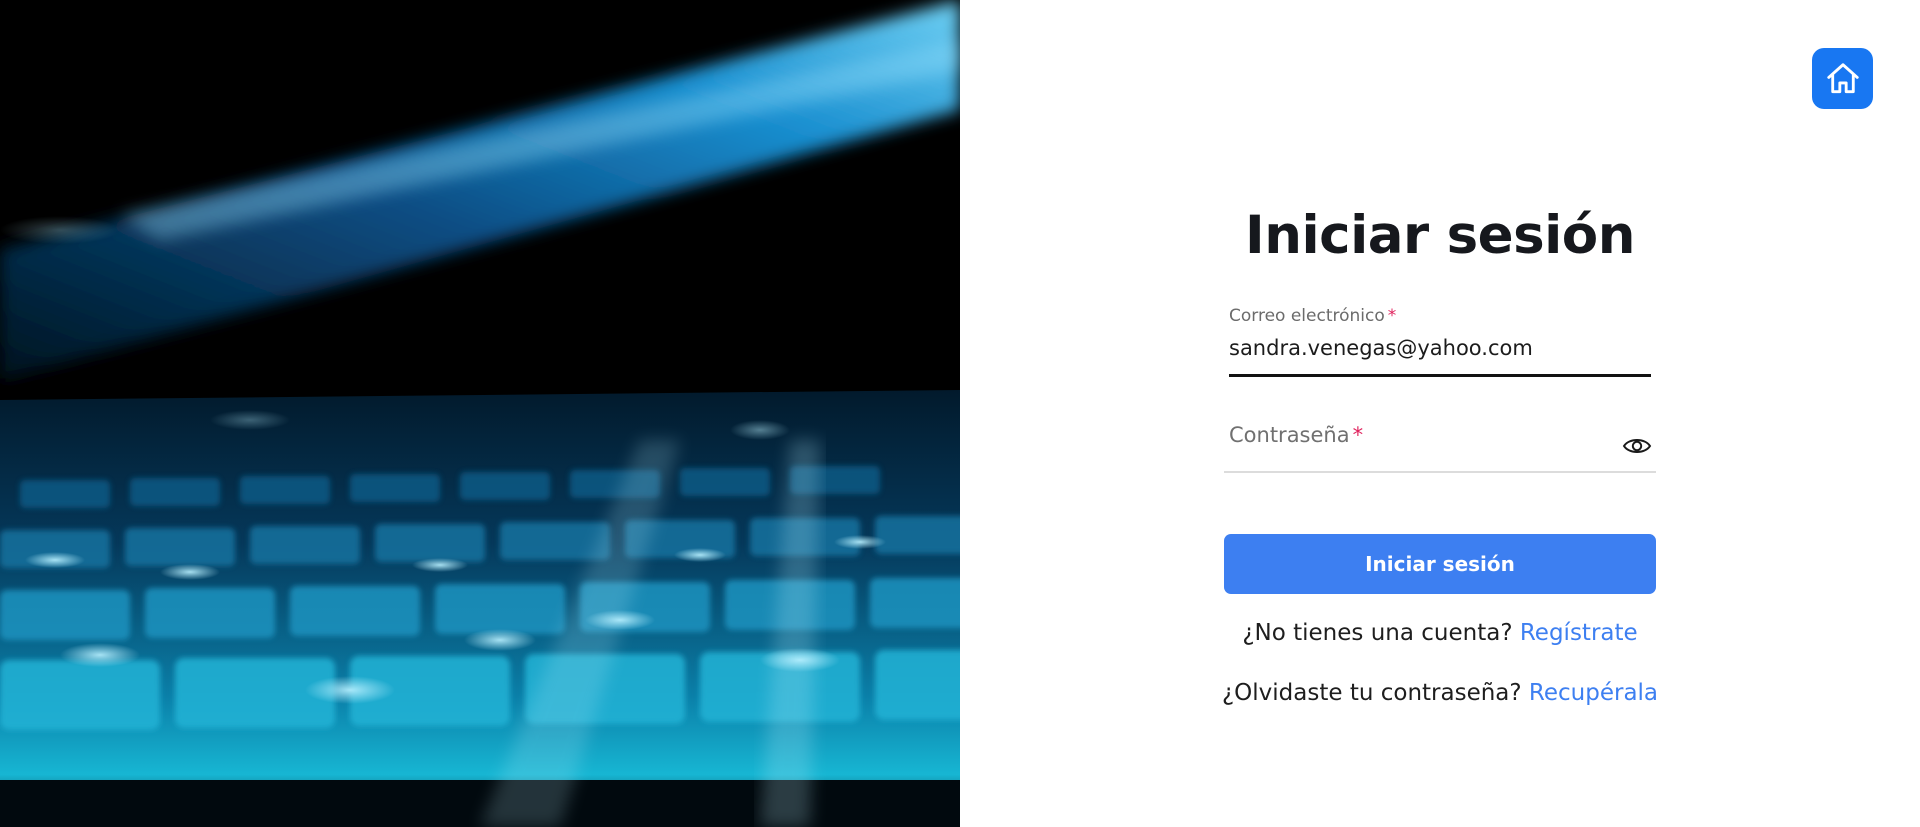 The width and height of the screenshot is (1920, 827). I want to click on page-title: Iniciar sesión, so click(1440, 235).